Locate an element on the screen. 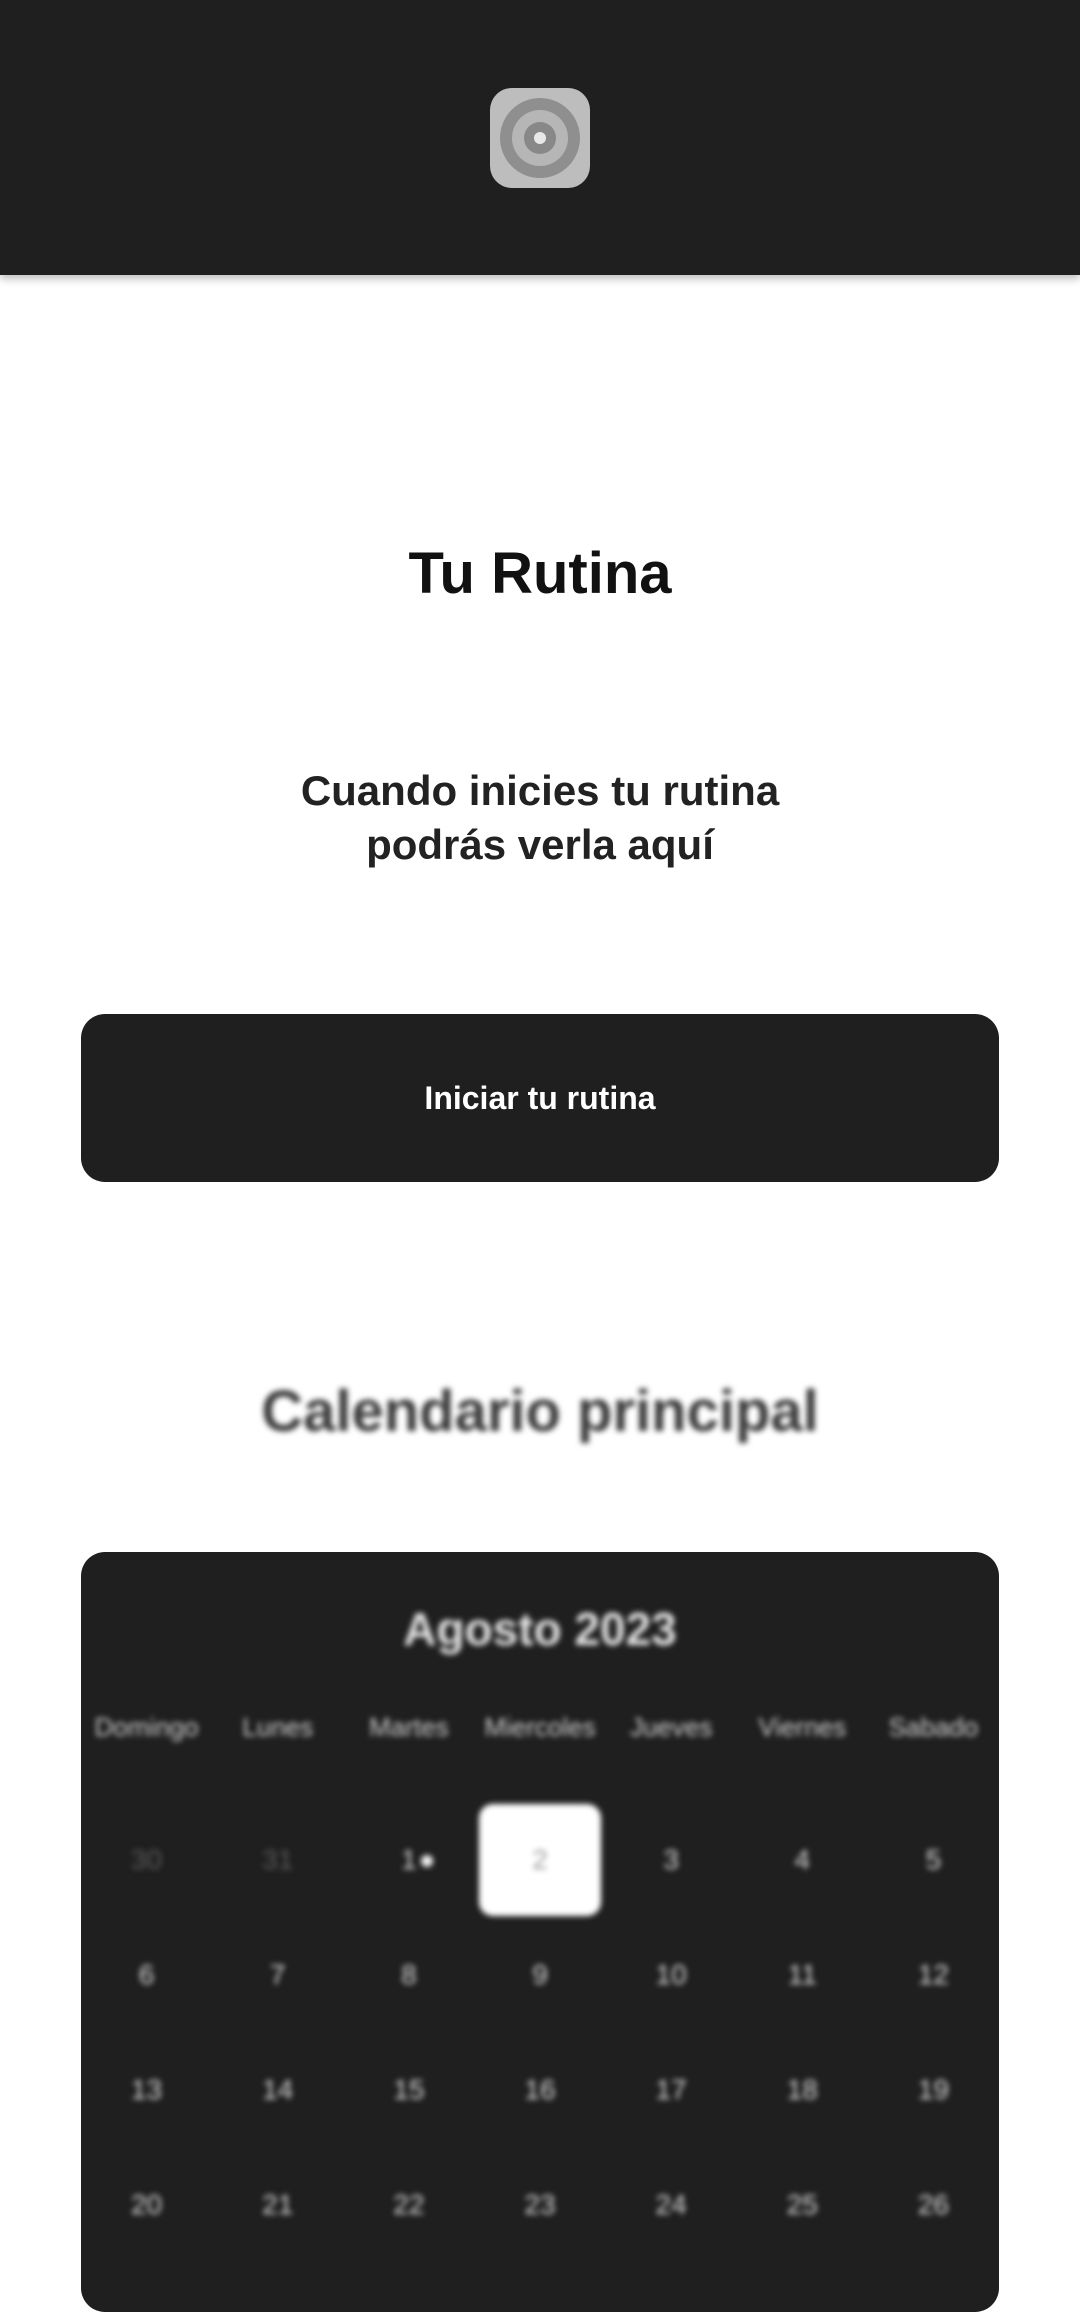  weekday-label: Miercoles is located at coordinates (540, 1727).